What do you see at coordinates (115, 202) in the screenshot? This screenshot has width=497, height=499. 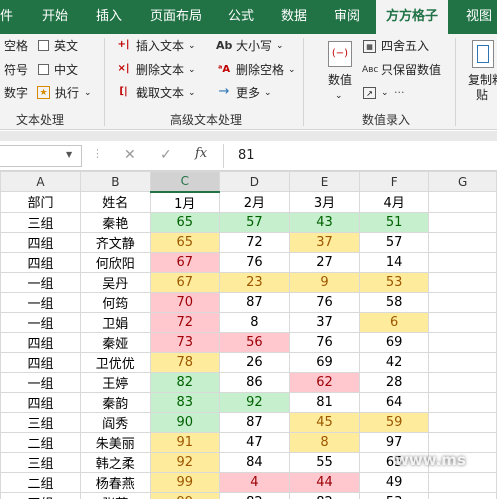 I see `cell: 姓名` at bounding box center [115, 202].